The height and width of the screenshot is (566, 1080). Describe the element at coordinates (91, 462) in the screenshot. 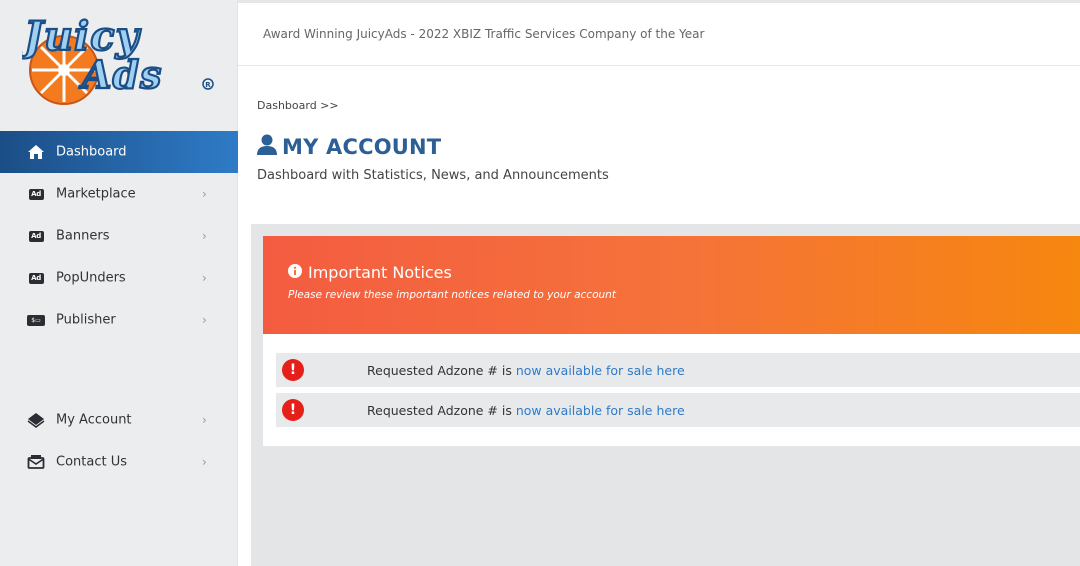

I see `sidebar-item-label: Contact Us` at that location.